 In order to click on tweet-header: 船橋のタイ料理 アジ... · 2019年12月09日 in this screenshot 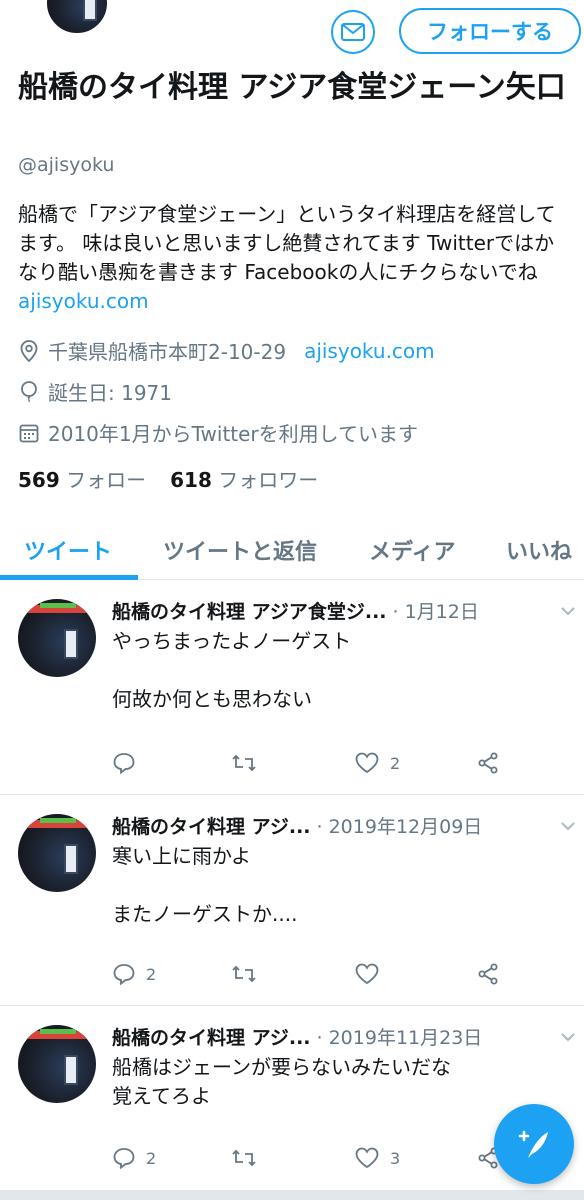, I will do `click(332, 825)`.